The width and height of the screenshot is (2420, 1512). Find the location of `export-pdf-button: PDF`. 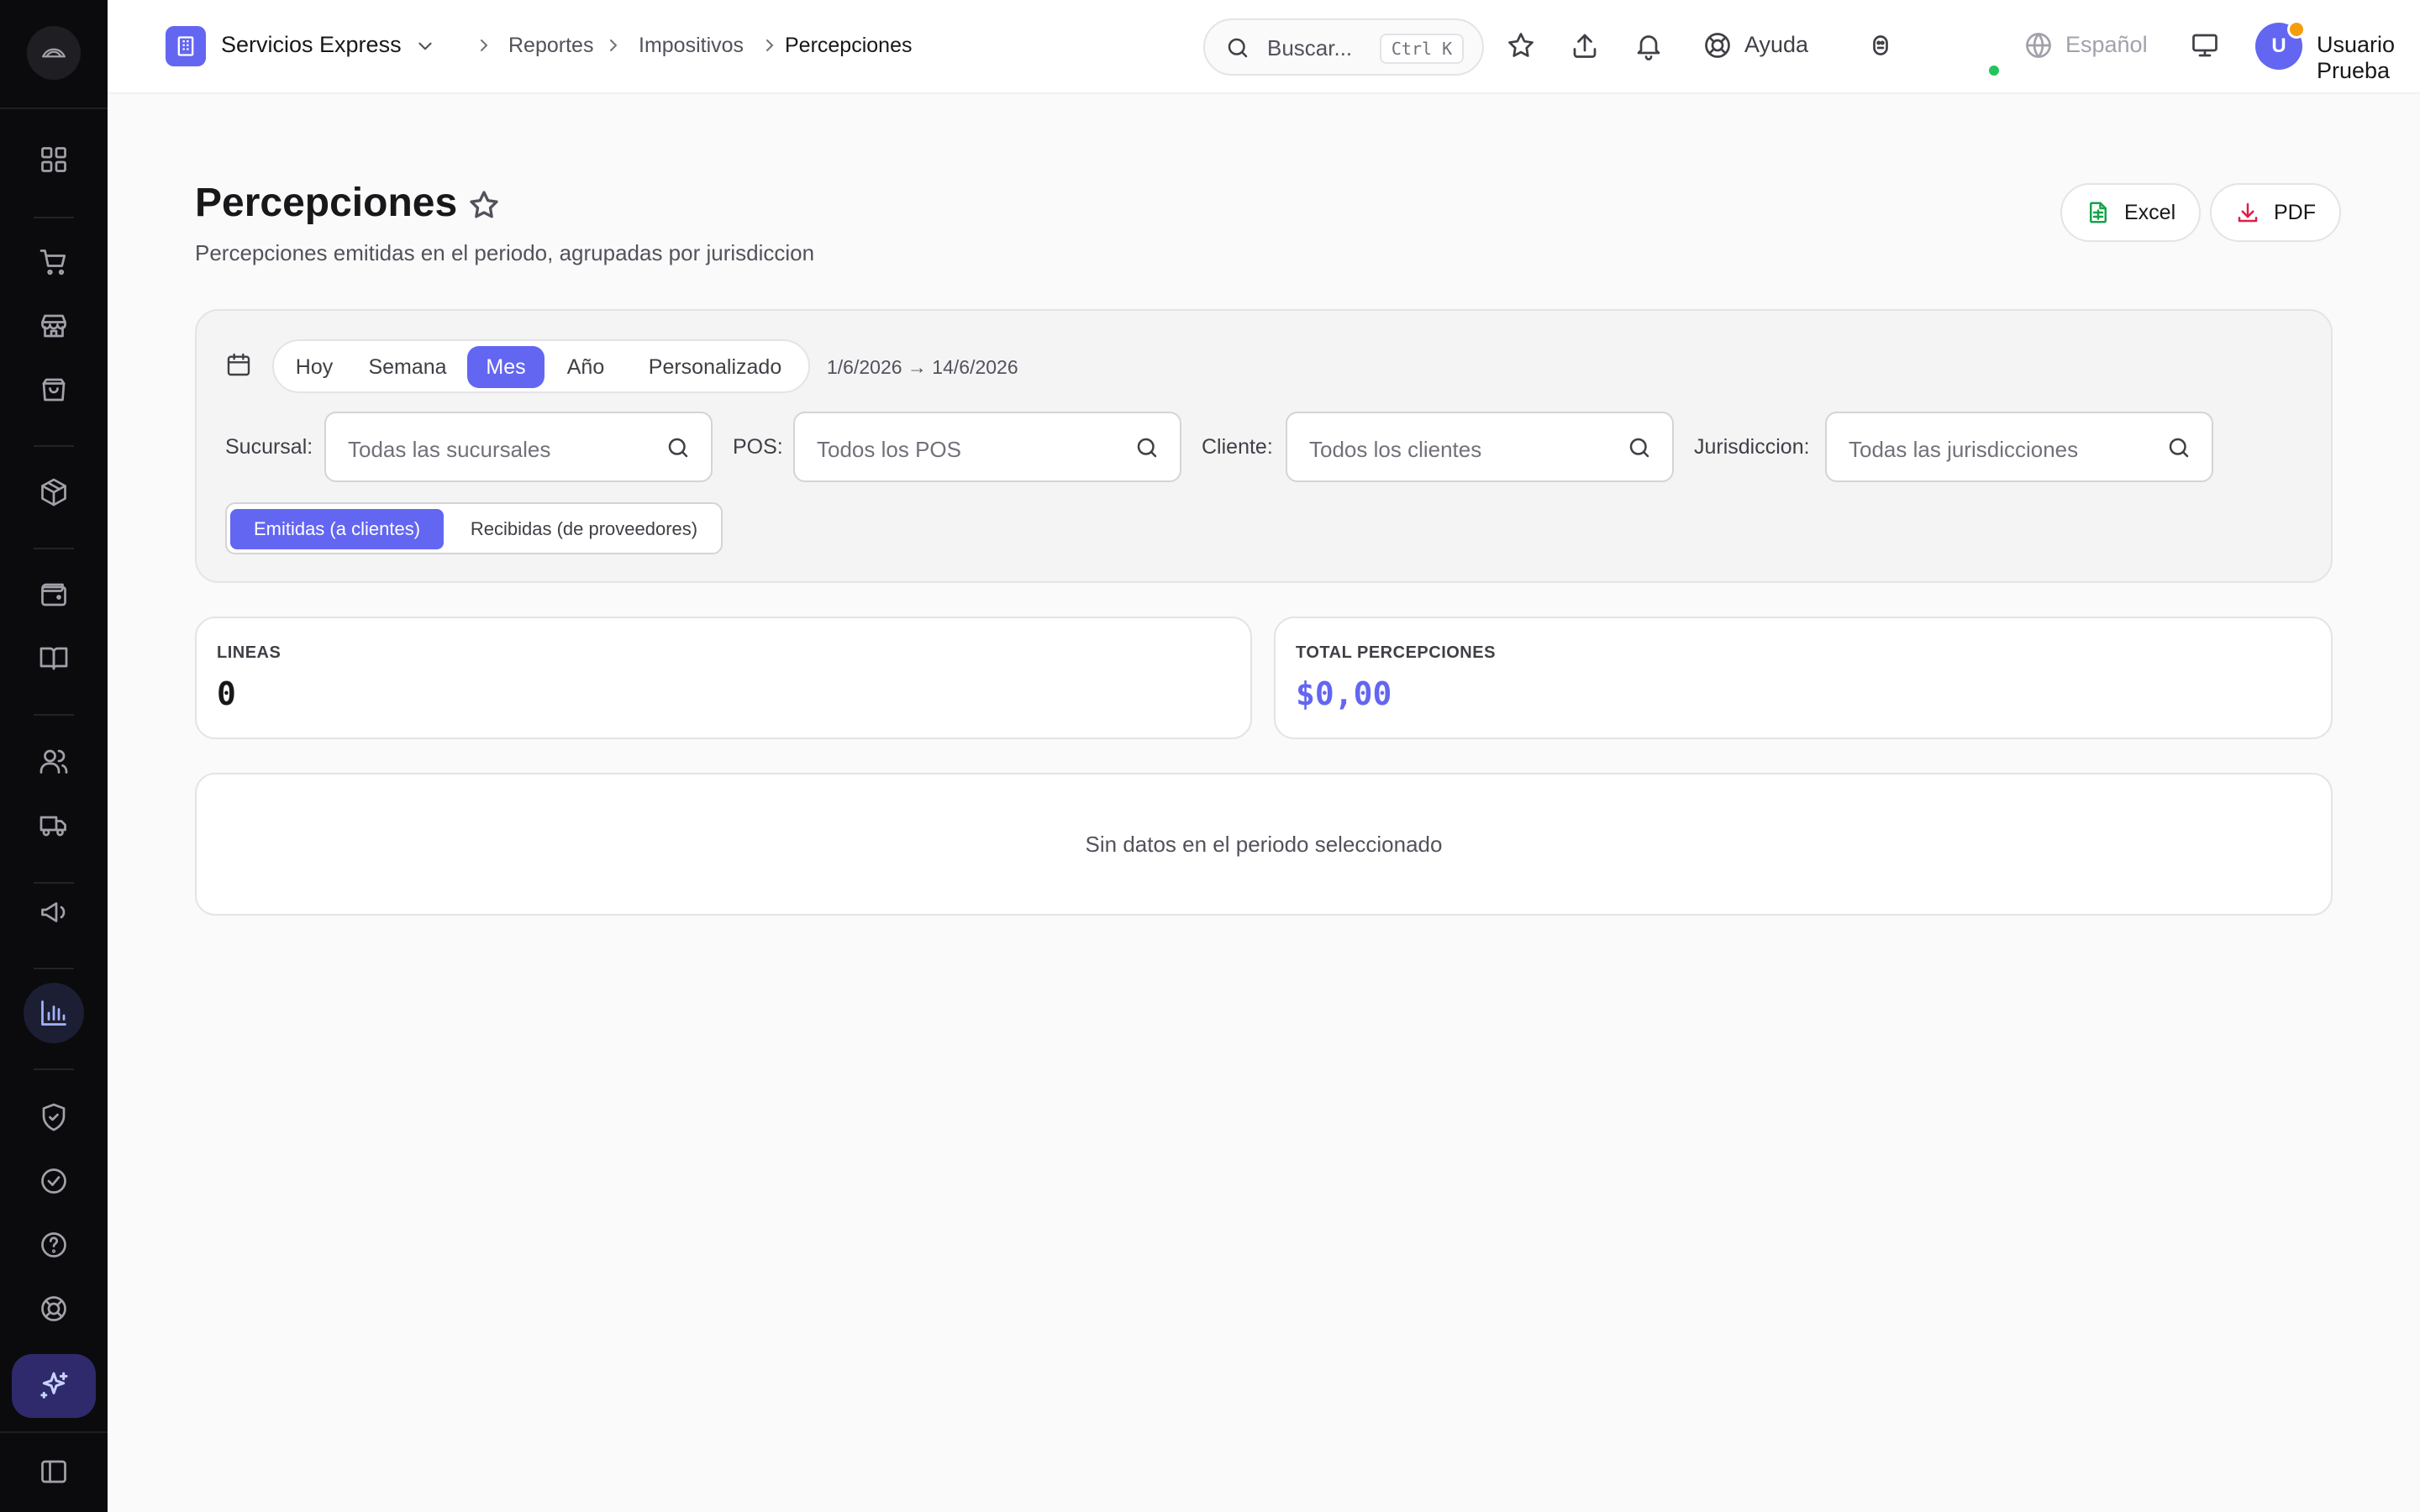

export-pdf-button: PDF is located at coordinates (2275, 212).